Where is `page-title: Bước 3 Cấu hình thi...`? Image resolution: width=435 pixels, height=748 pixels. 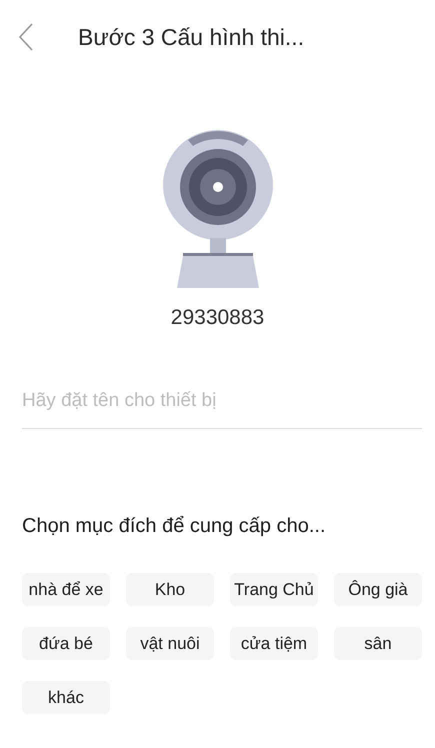
page-title: Bước 3 Cấu hình thi... is located at coordinates (191, 37).